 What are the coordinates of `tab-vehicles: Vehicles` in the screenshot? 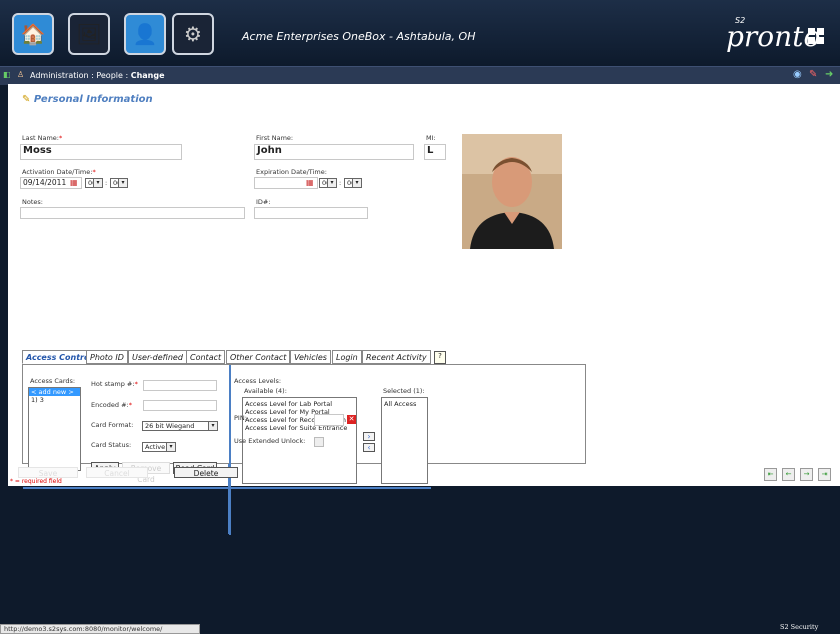 It's located at (310, 357).